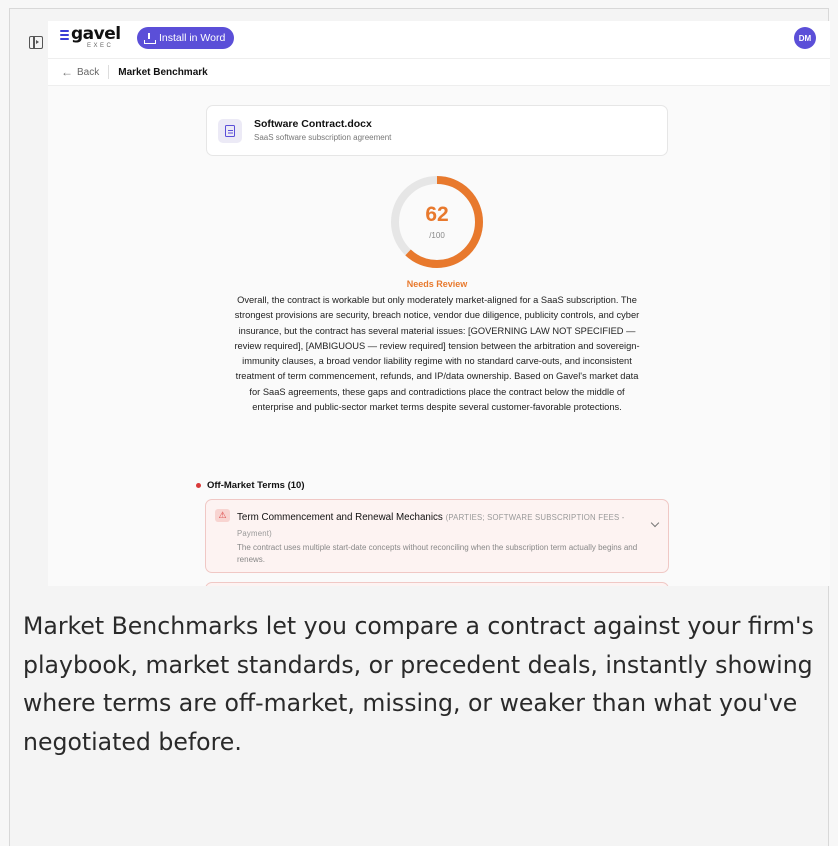 The height and width of the screenshot is (846, 838). I want to click on logo-text: gavel, so click(96, 34).